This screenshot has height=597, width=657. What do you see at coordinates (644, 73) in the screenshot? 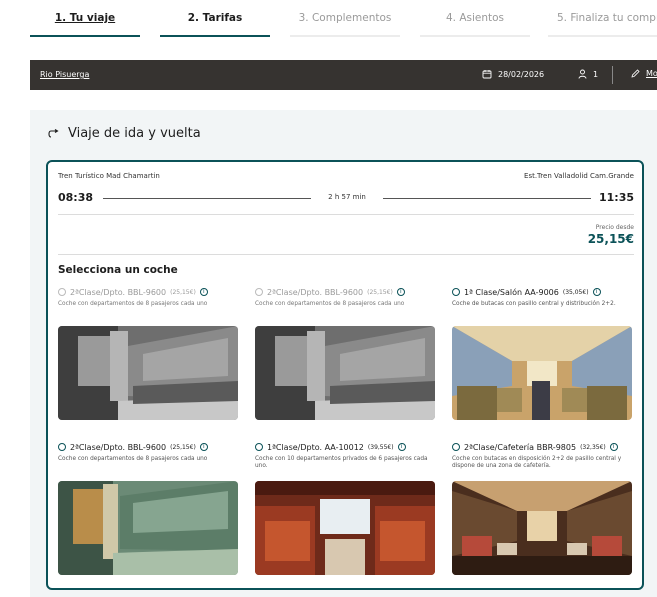
I see `modify-link: Modificar` at bounding box center [644, 73].